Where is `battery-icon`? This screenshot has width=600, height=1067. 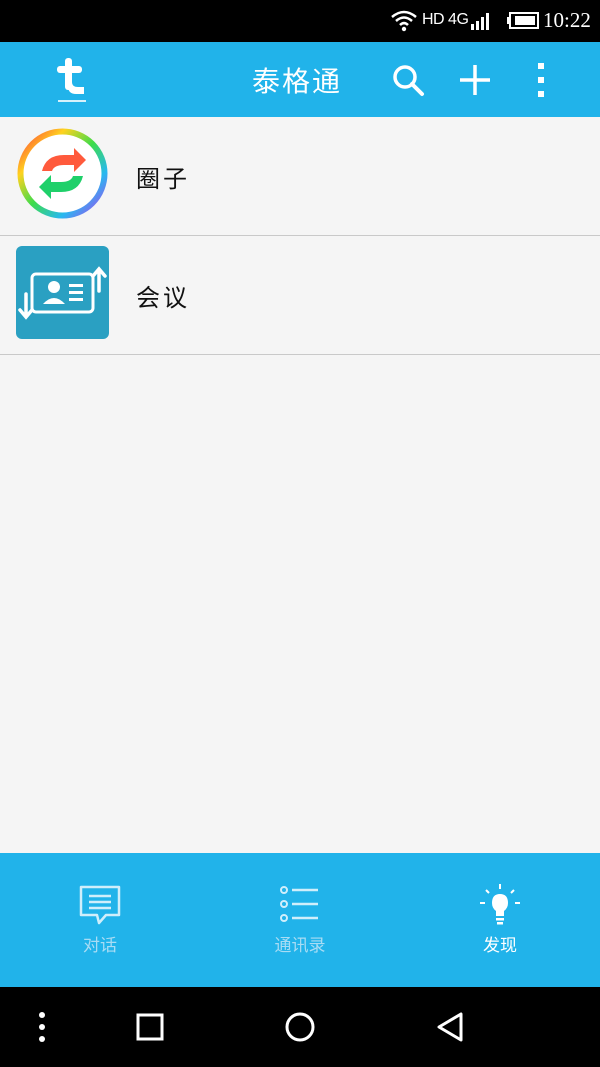 battery-icon is located at coordinates (523, 20).